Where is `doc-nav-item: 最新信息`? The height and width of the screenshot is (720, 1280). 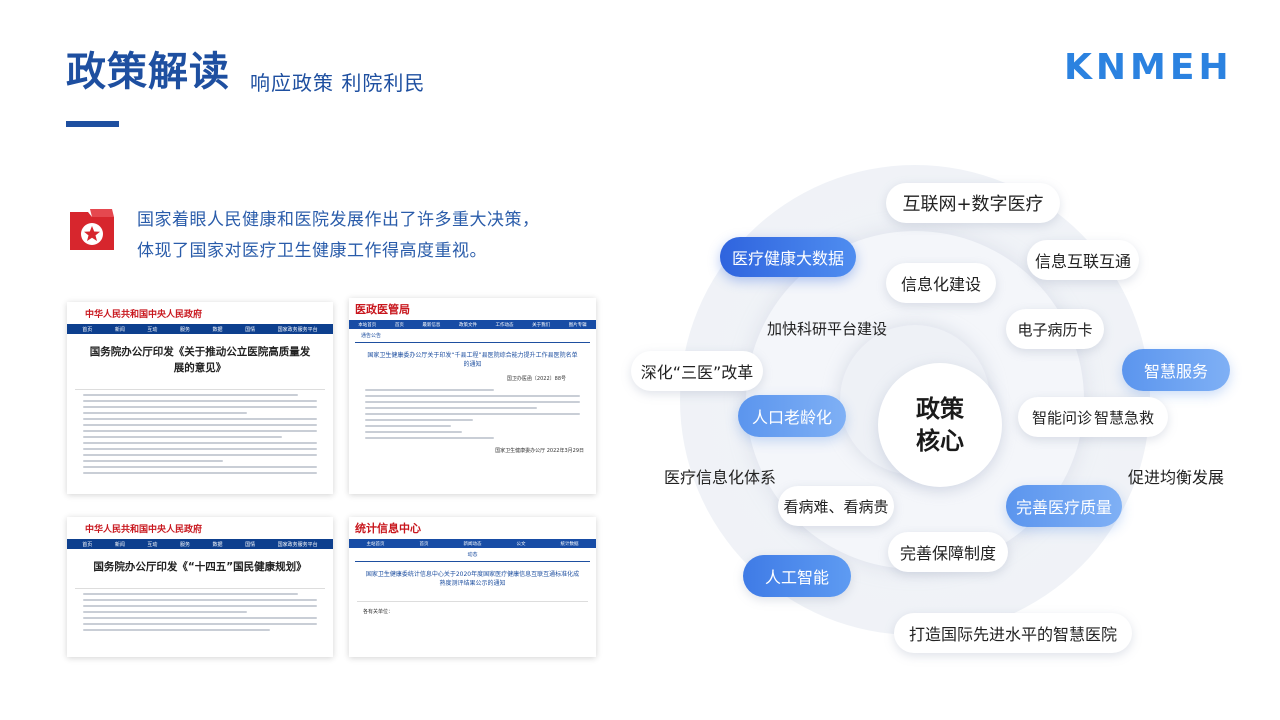
doc-nav-item: 最新信息 is located at coordinates (431, 325).